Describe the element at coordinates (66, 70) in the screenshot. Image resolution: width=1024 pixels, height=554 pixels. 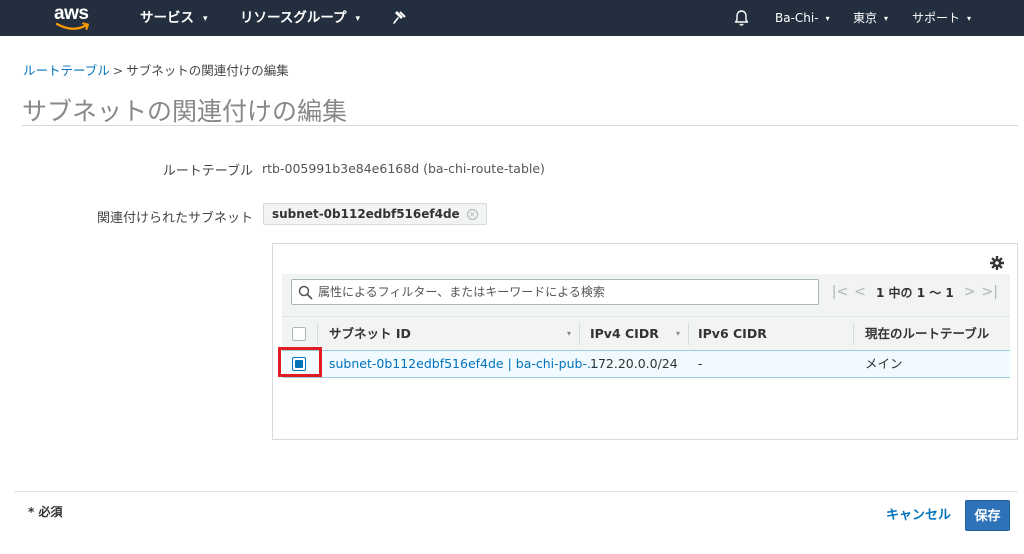
I see `breadcrumb-route-tables-link: ルートテーブル` at that location.